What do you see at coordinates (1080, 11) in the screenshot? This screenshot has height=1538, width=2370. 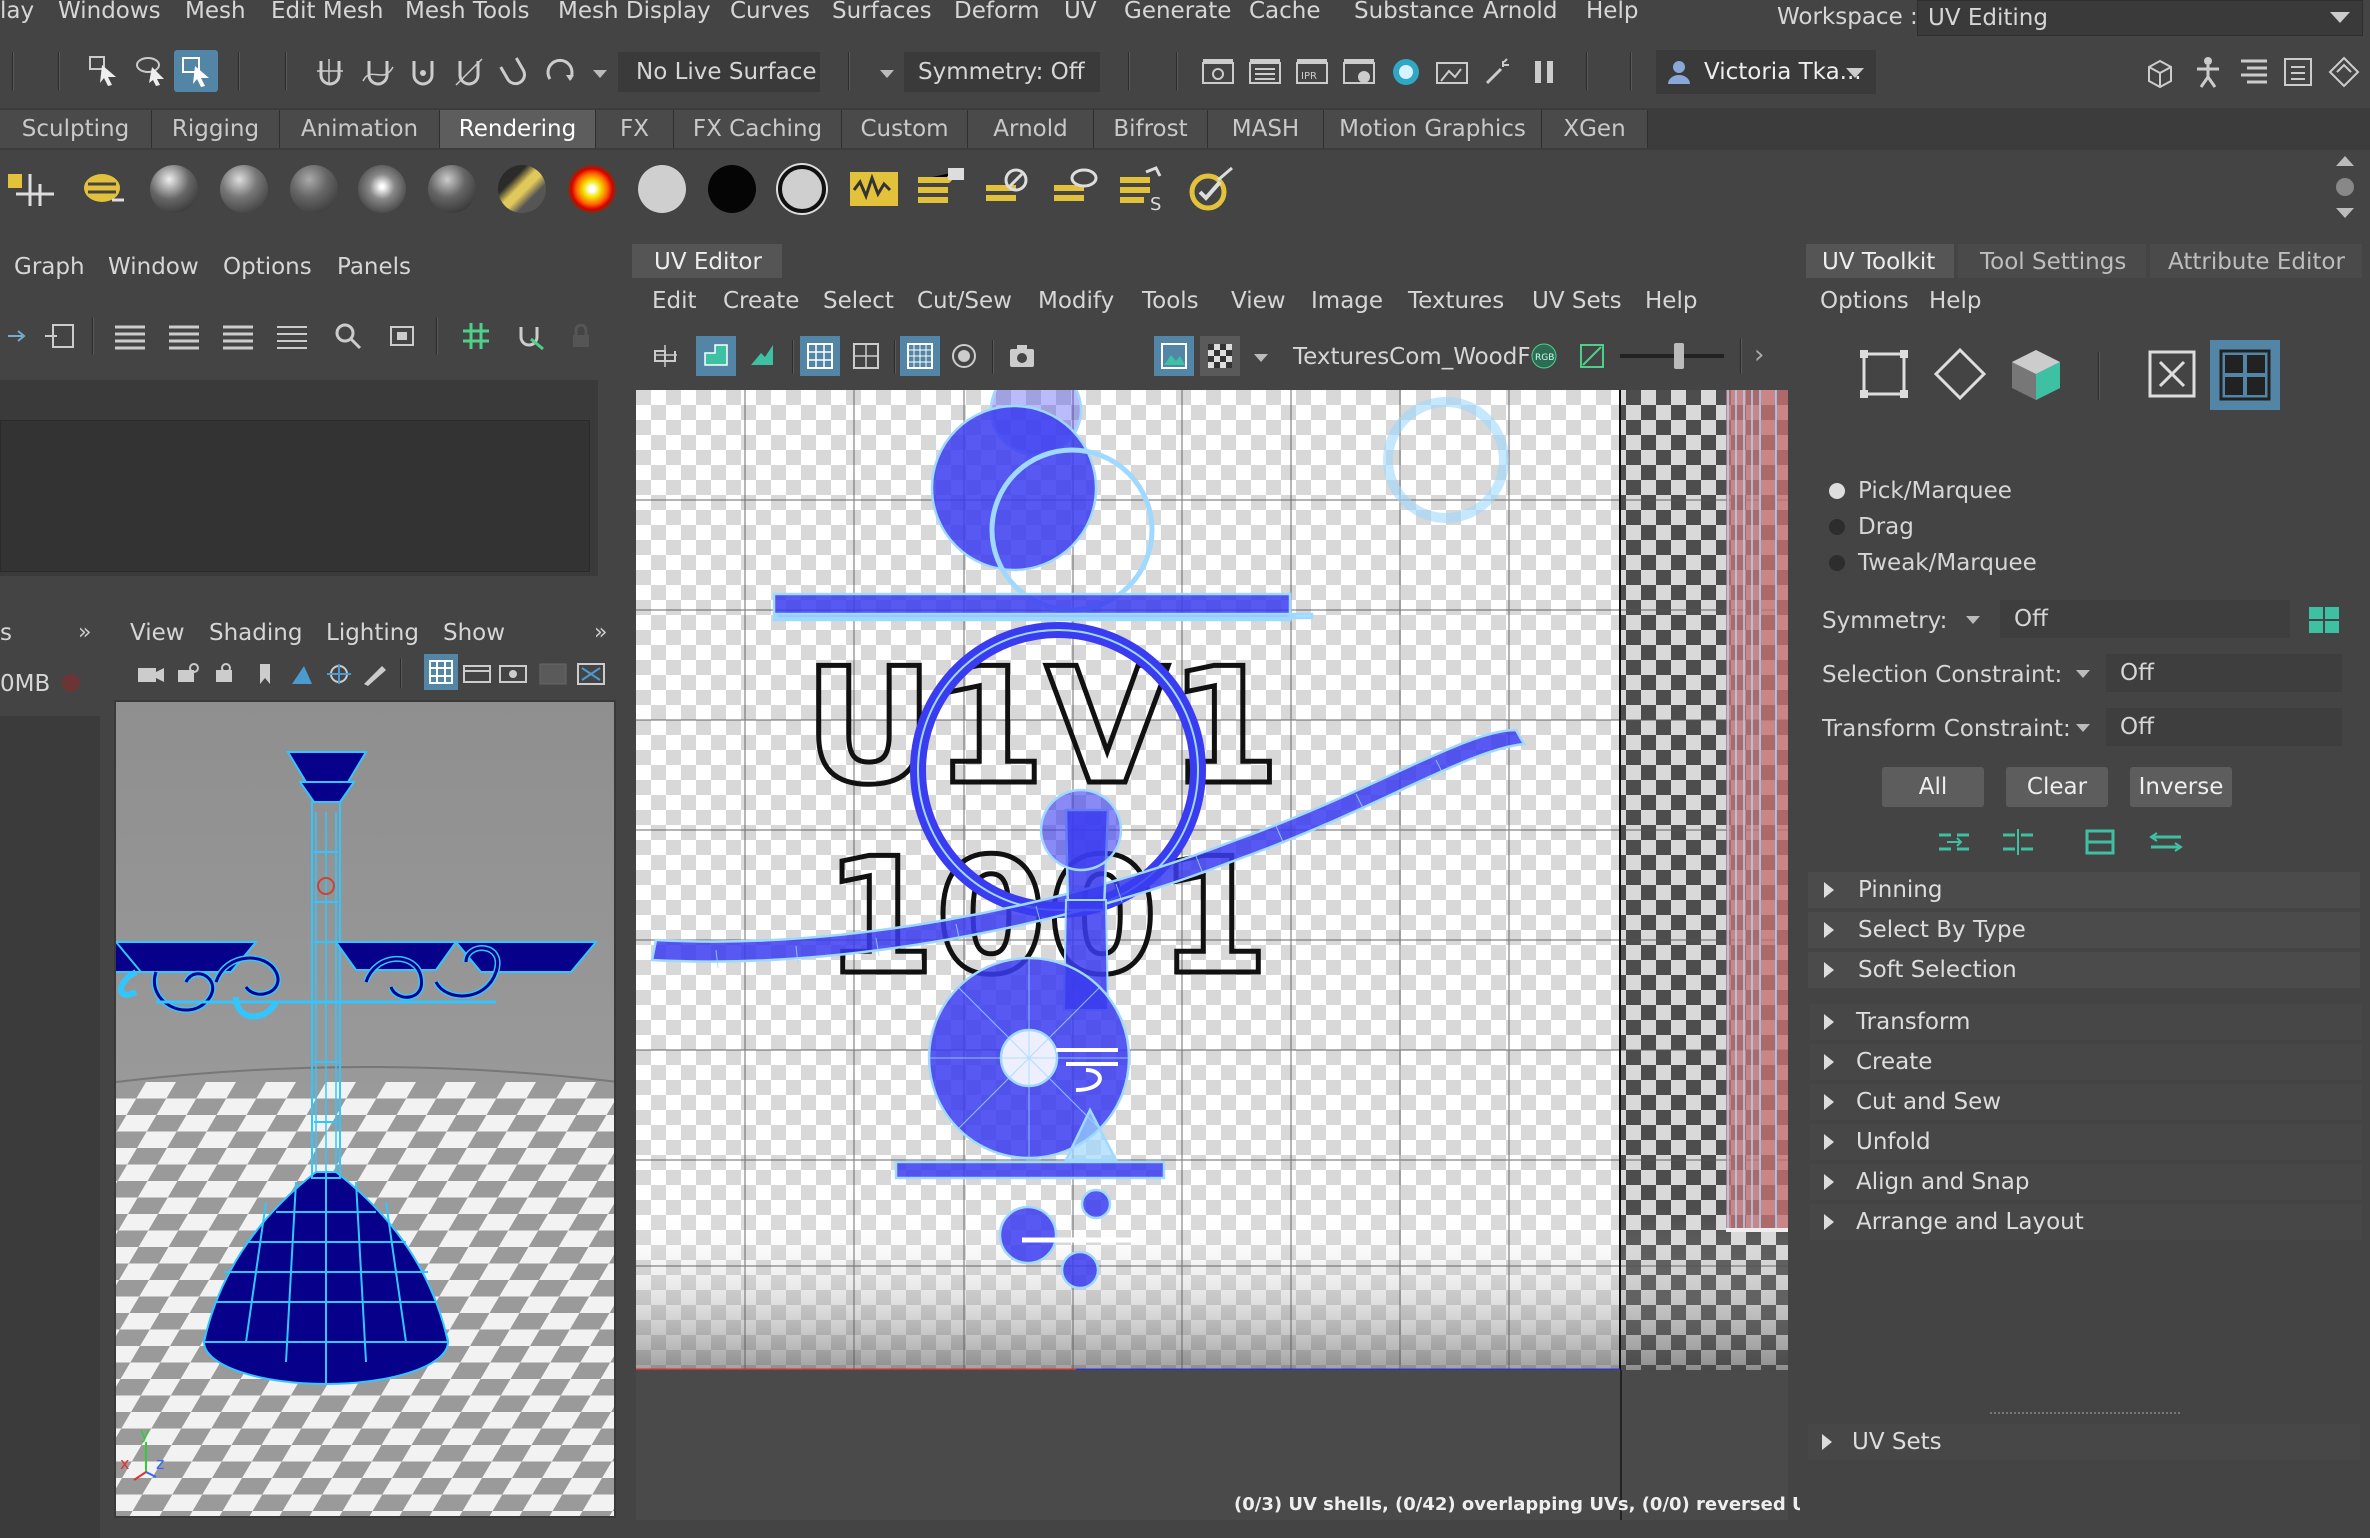 I see `menu-uv: UV` at bounding box center [1080, 11].